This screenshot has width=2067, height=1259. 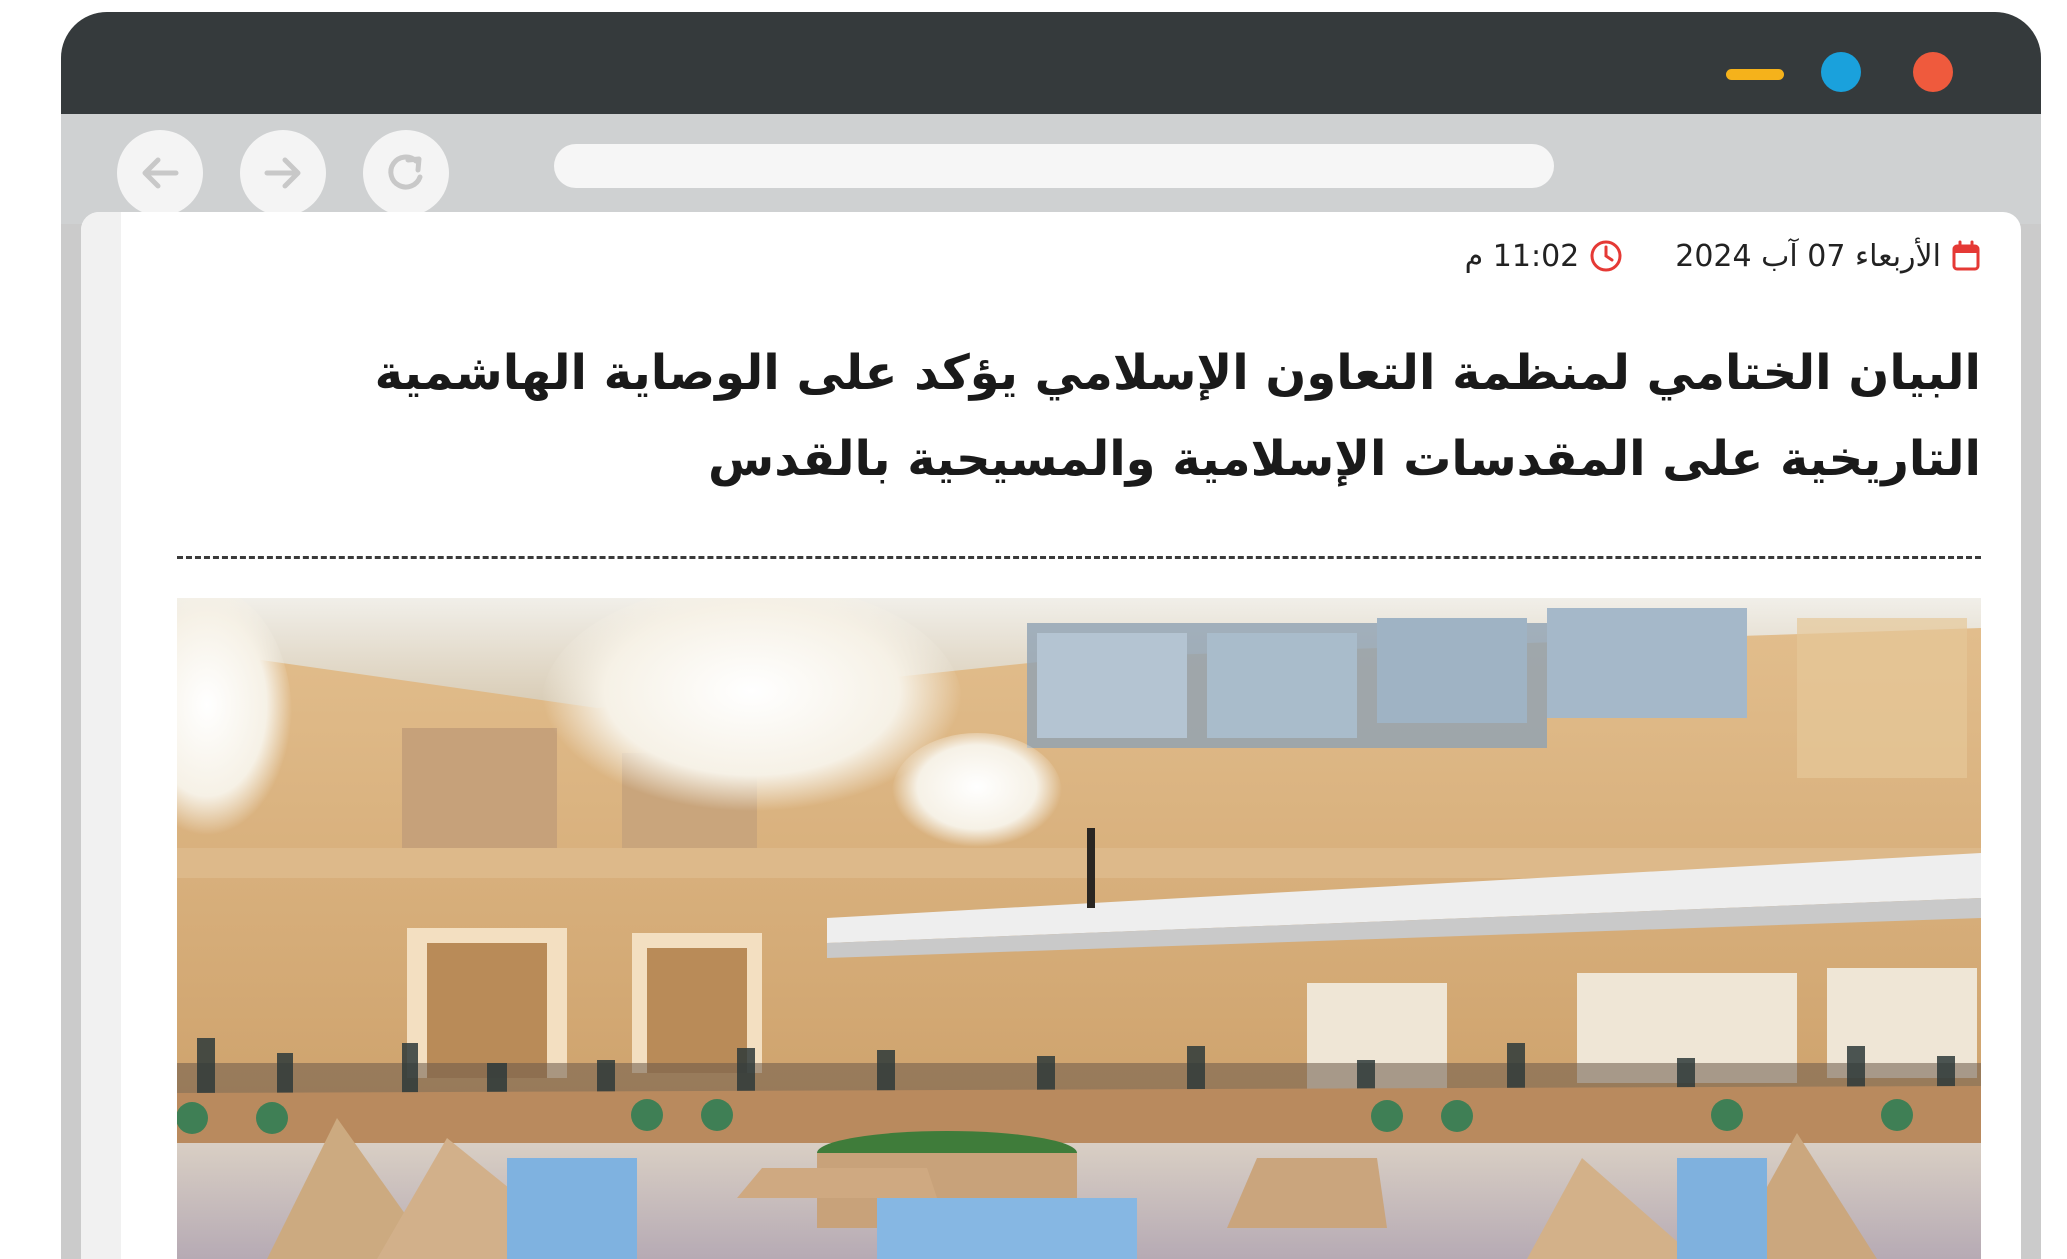 I want to click on title-divider, so click(x=1079, y=557).